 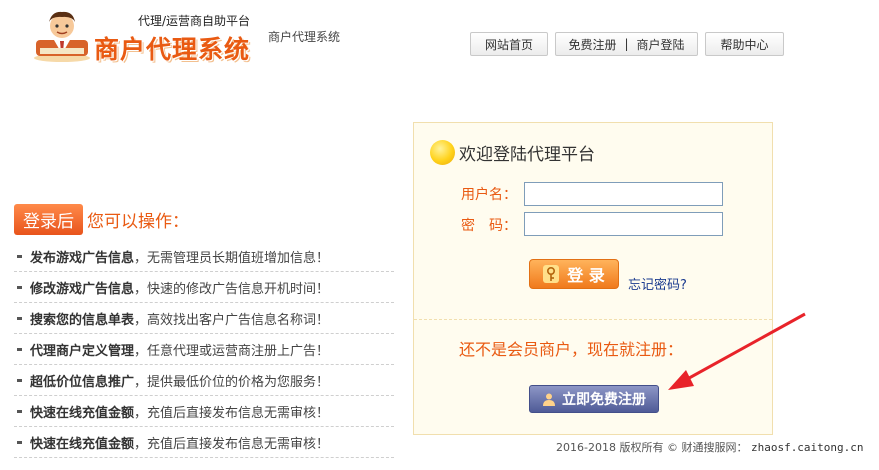 I want to click on top-nav: 网站首页 免费注册 | 商户登陆 帮助中心, so click(x=627, y=44).